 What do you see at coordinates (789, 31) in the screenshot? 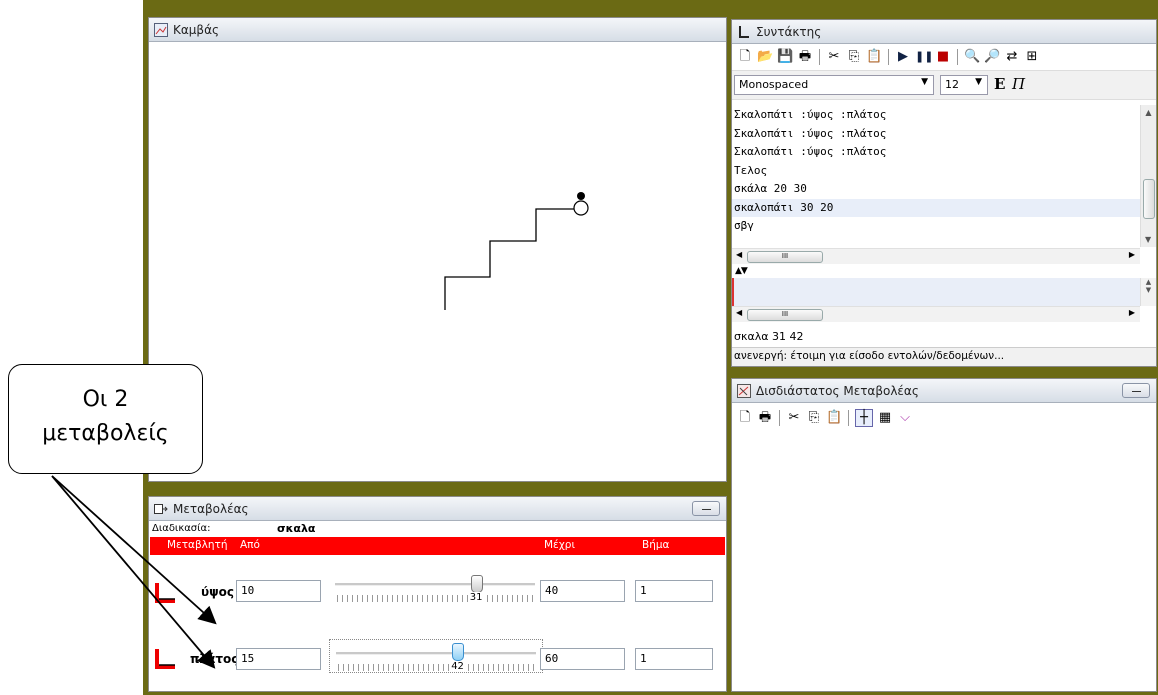
I see `editor-title: Συντάκτης` at bounding box center [789, 31].